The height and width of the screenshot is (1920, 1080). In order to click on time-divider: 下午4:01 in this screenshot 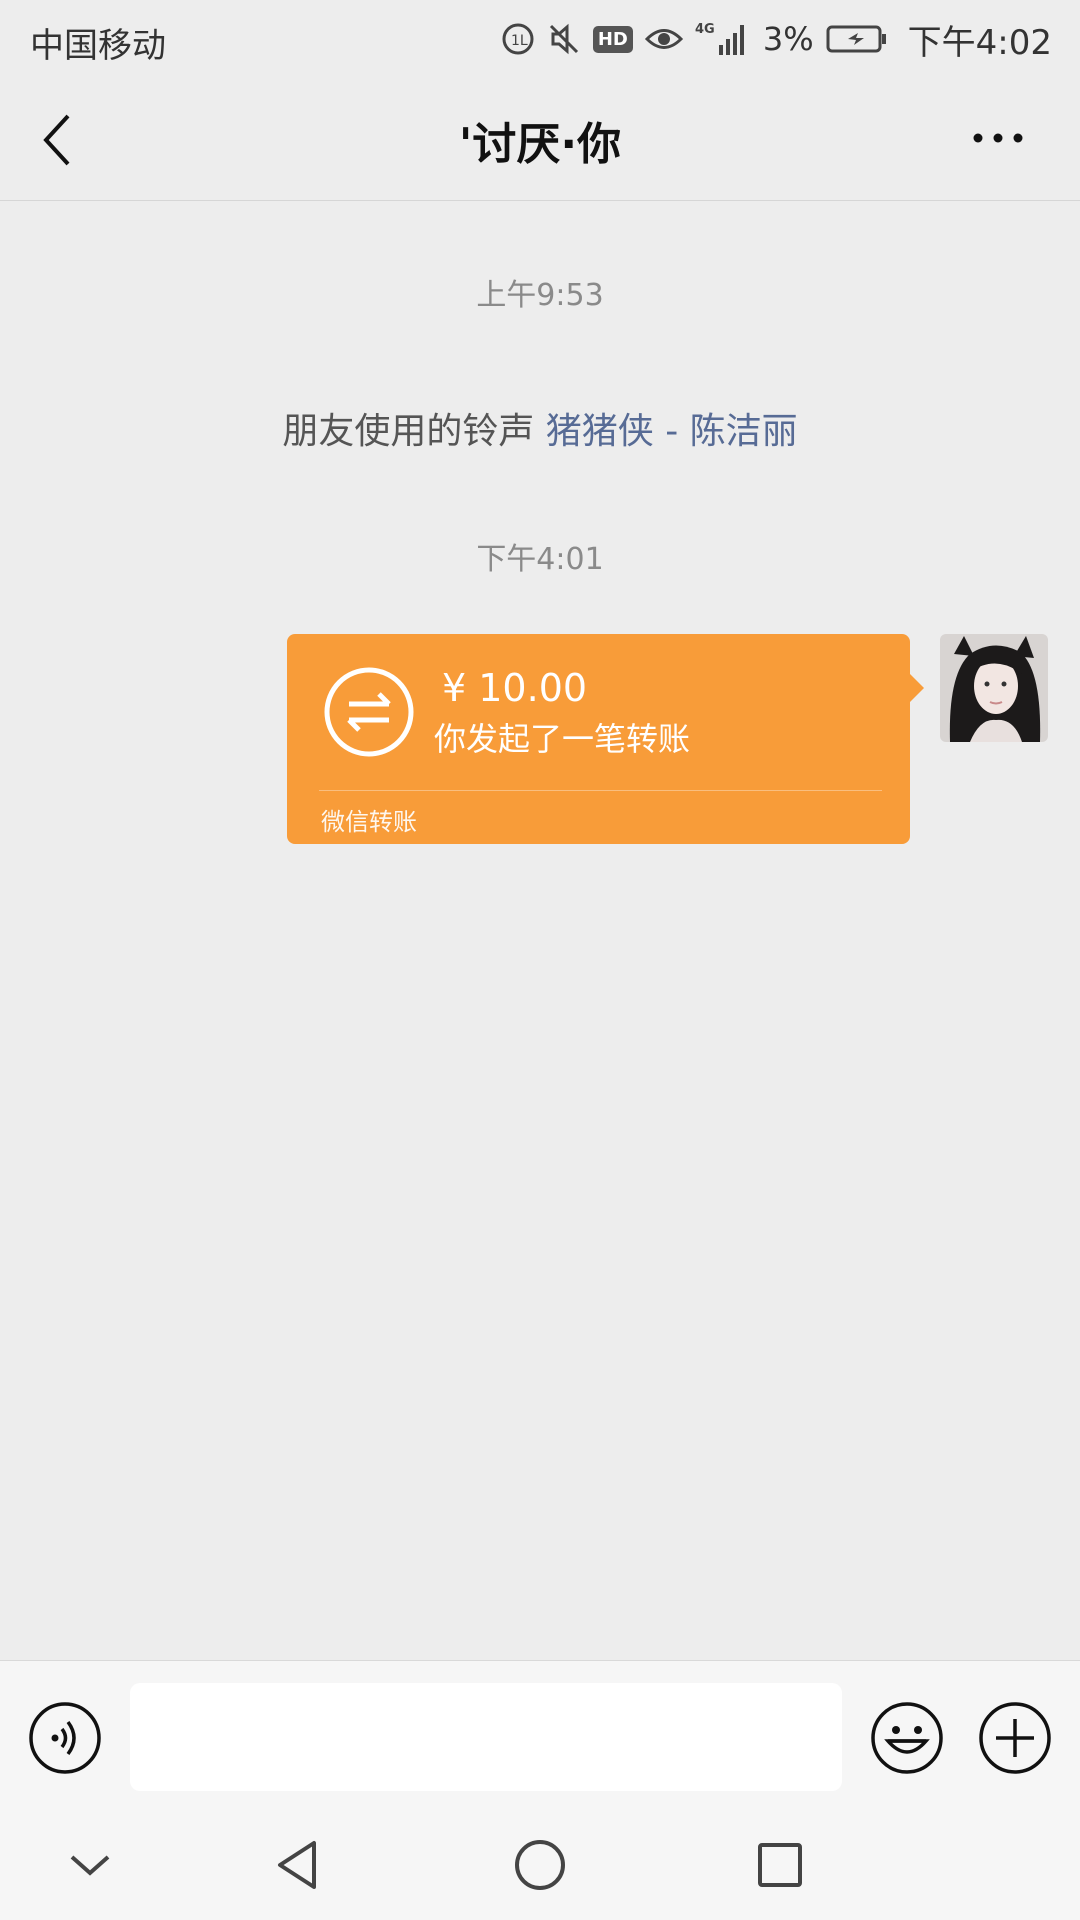, I will do `click(540, 559)`.